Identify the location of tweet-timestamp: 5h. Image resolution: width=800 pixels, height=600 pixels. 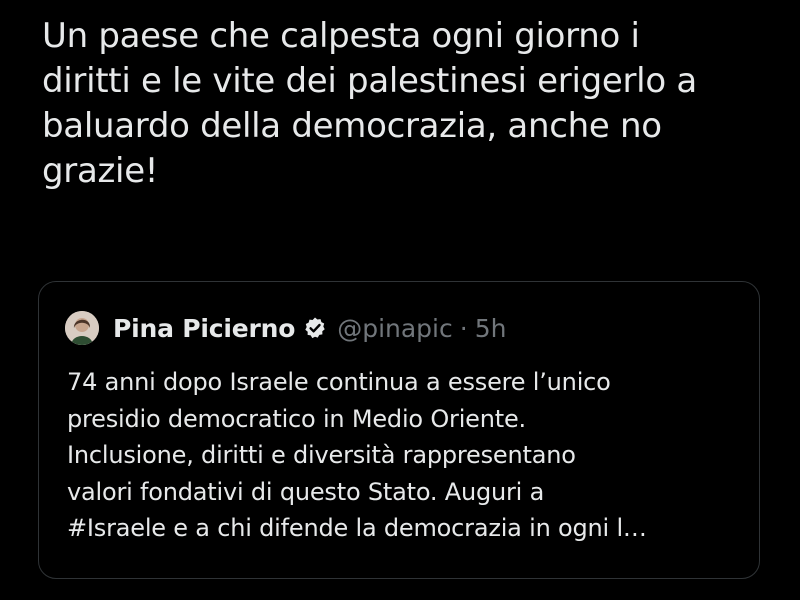
(491, 328).